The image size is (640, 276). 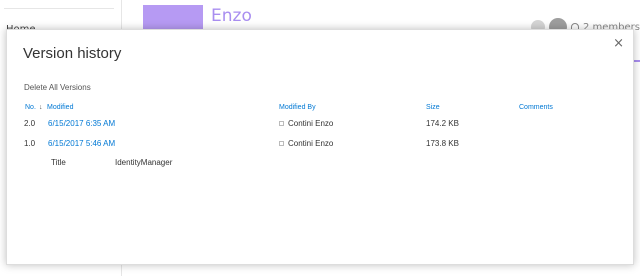 I want to click on version-number: 1.0, so click(x=30, y=143).